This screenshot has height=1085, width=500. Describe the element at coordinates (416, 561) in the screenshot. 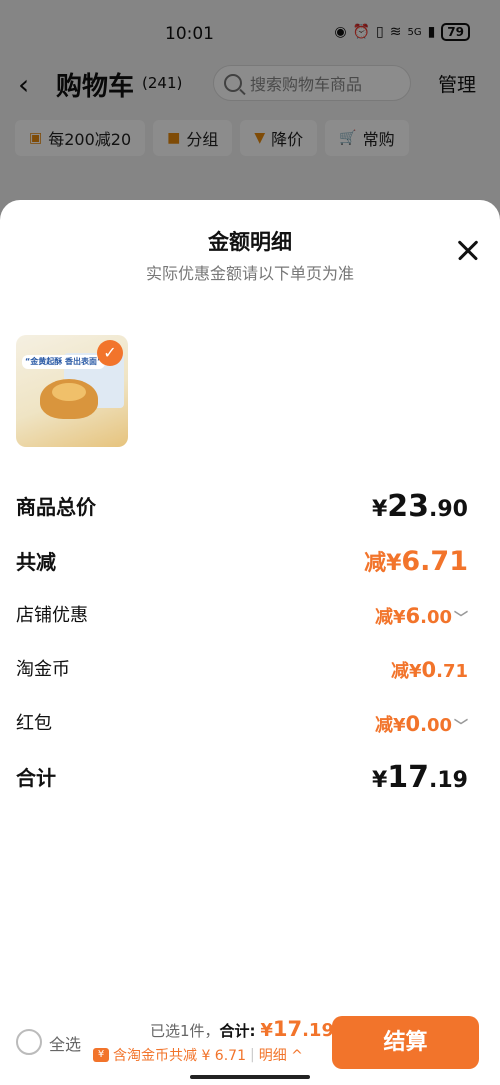

I see `total-discount-value: 减¥6.71` at that location.